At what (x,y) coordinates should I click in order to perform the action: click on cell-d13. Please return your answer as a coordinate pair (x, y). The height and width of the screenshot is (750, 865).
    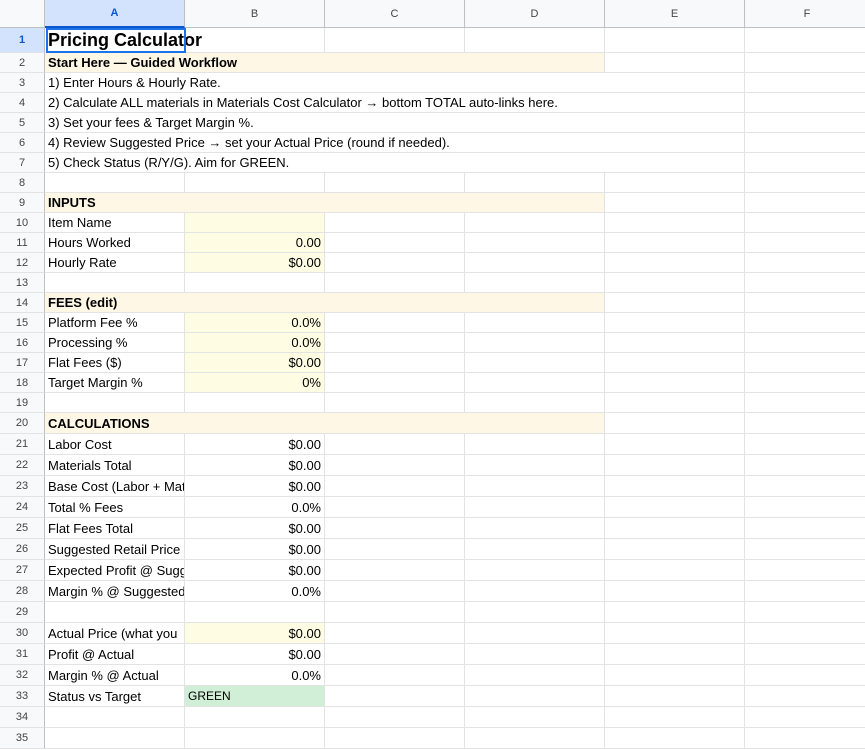
    Looking at the image, I should click on (535, 283).